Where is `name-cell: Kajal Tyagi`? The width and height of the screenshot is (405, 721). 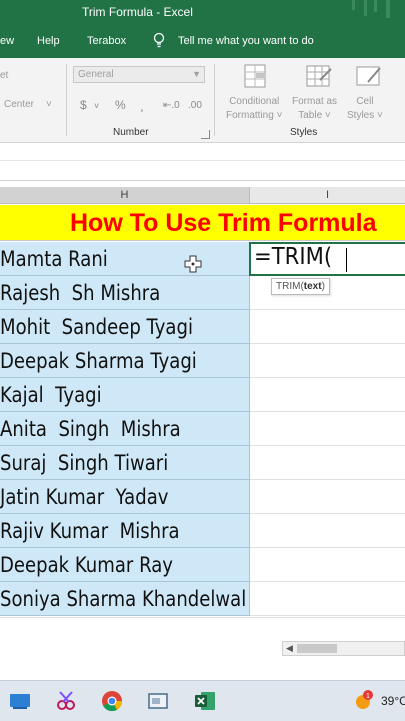 name-cell: Kajal Tyagi is located at coordinates (125, 395).